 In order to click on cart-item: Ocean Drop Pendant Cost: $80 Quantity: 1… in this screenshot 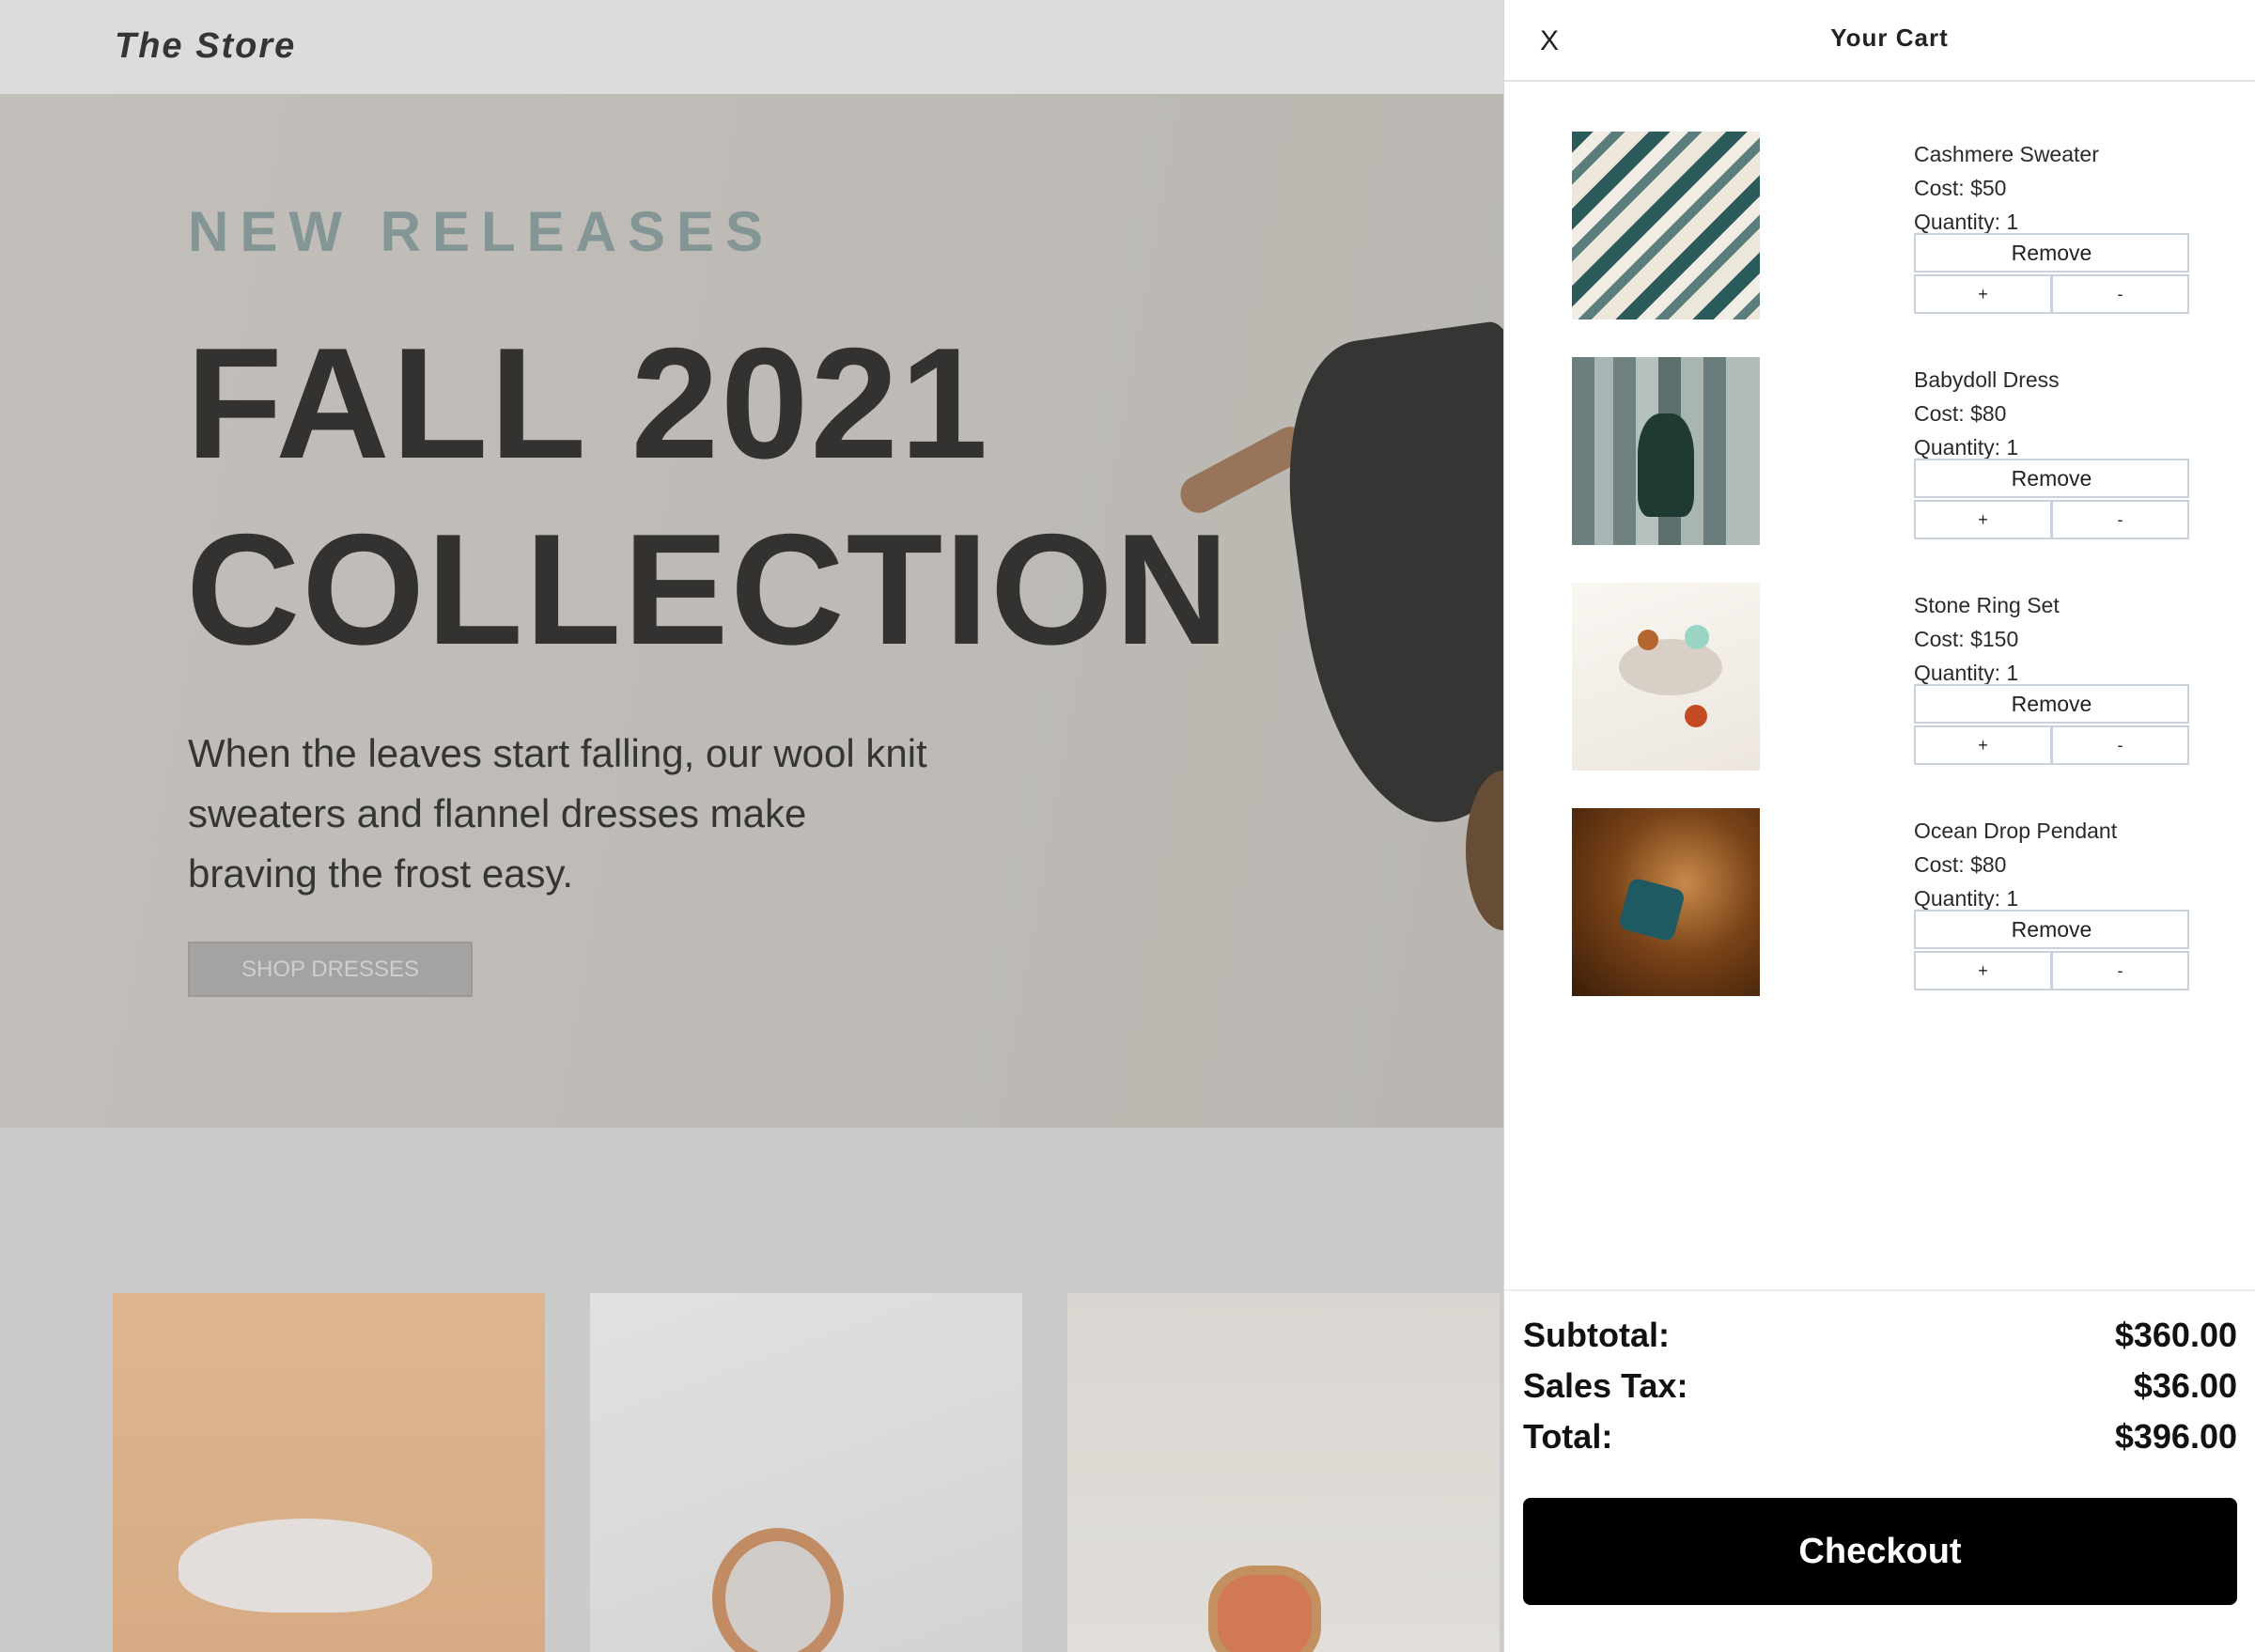, I will do `click(1879, 906)`.